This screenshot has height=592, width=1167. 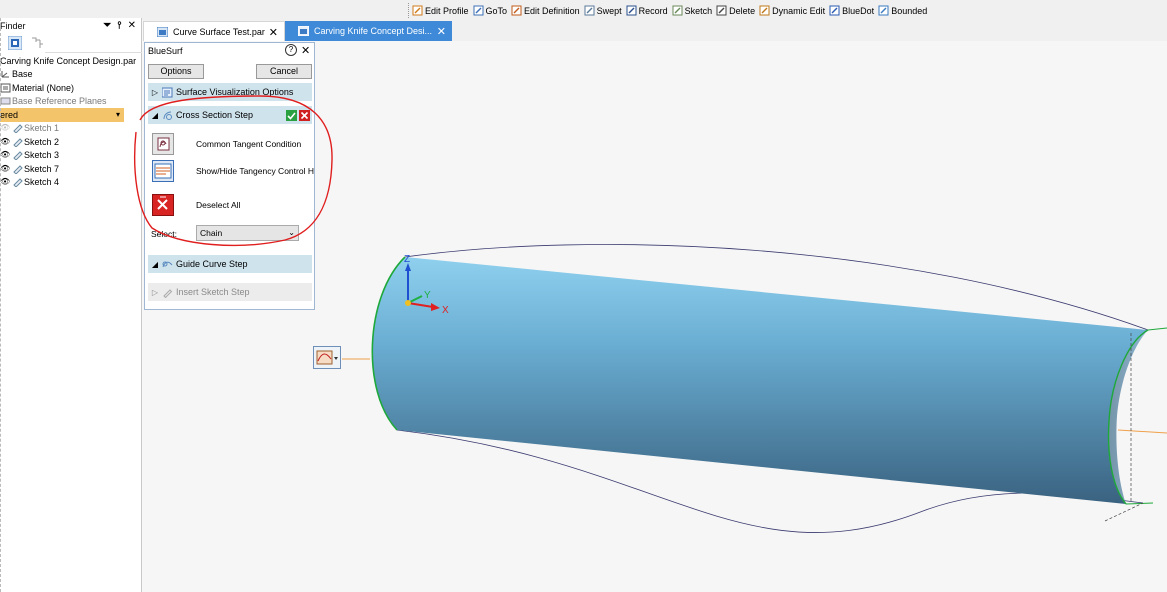 I want to click on tree-item-label: Sketch 4, so click(x=42, y=182).